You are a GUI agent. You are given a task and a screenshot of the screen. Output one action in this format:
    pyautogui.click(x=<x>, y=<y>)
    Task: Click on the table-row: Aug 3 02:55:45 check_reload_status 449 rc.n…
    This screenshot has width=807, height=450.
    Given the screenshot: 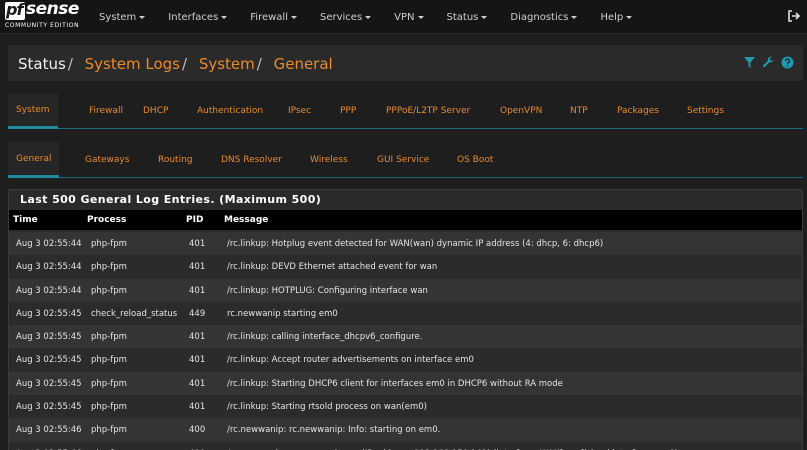 What is the action you would take?
    pyautogui.click(x=405, y=313)
    